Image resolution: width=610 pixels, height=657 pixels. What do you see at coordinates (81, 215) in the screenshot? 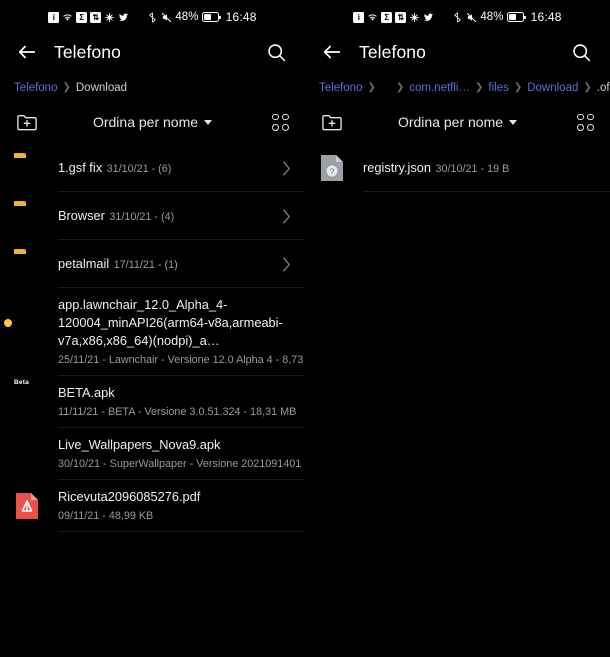
I see `file-name: Browser` at bounding box center [81, 215].